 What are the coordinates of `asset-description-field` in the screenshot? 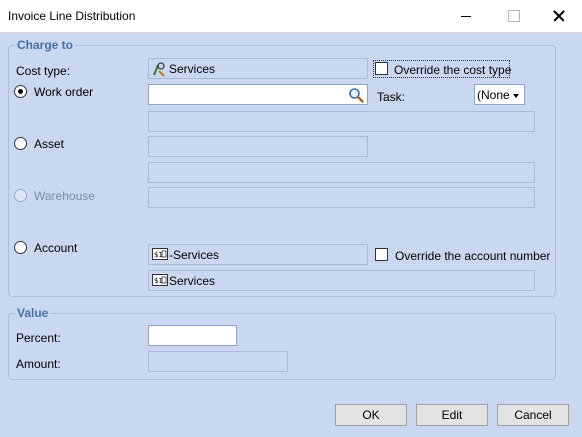 It's located at (341, 172).